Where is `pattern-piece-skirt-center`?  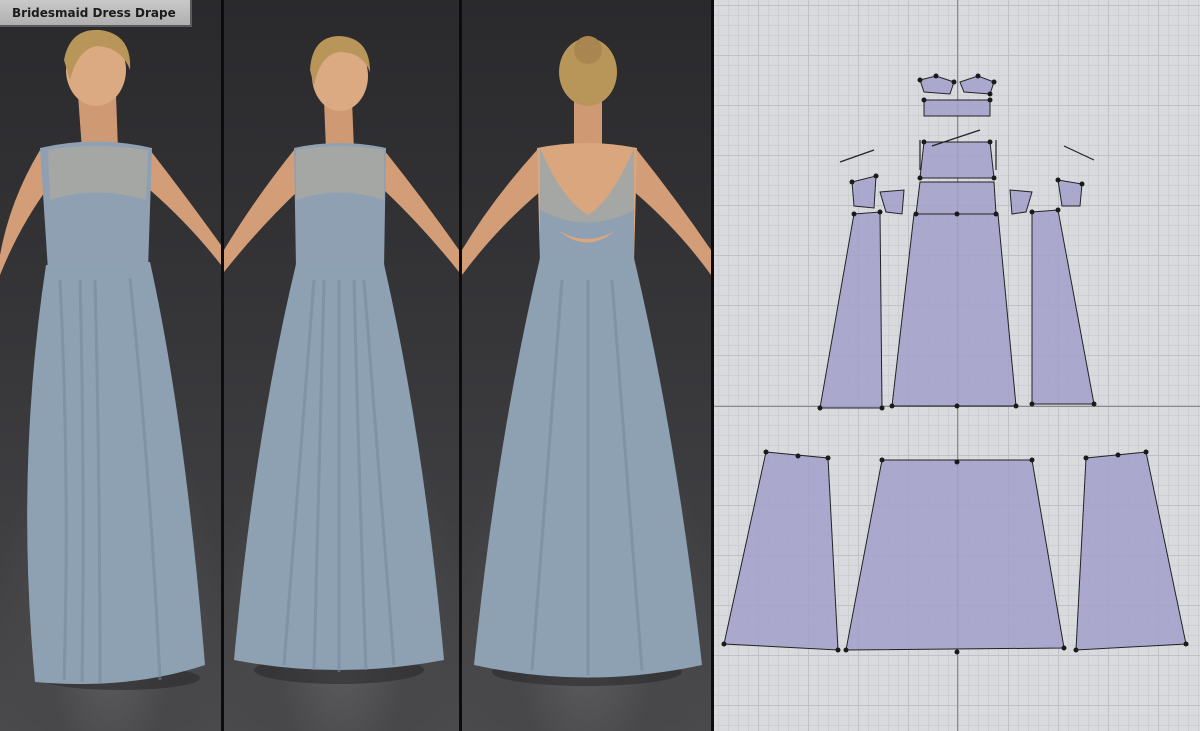 pattern-piece-skirt-center is located at coordinates (954, 310).